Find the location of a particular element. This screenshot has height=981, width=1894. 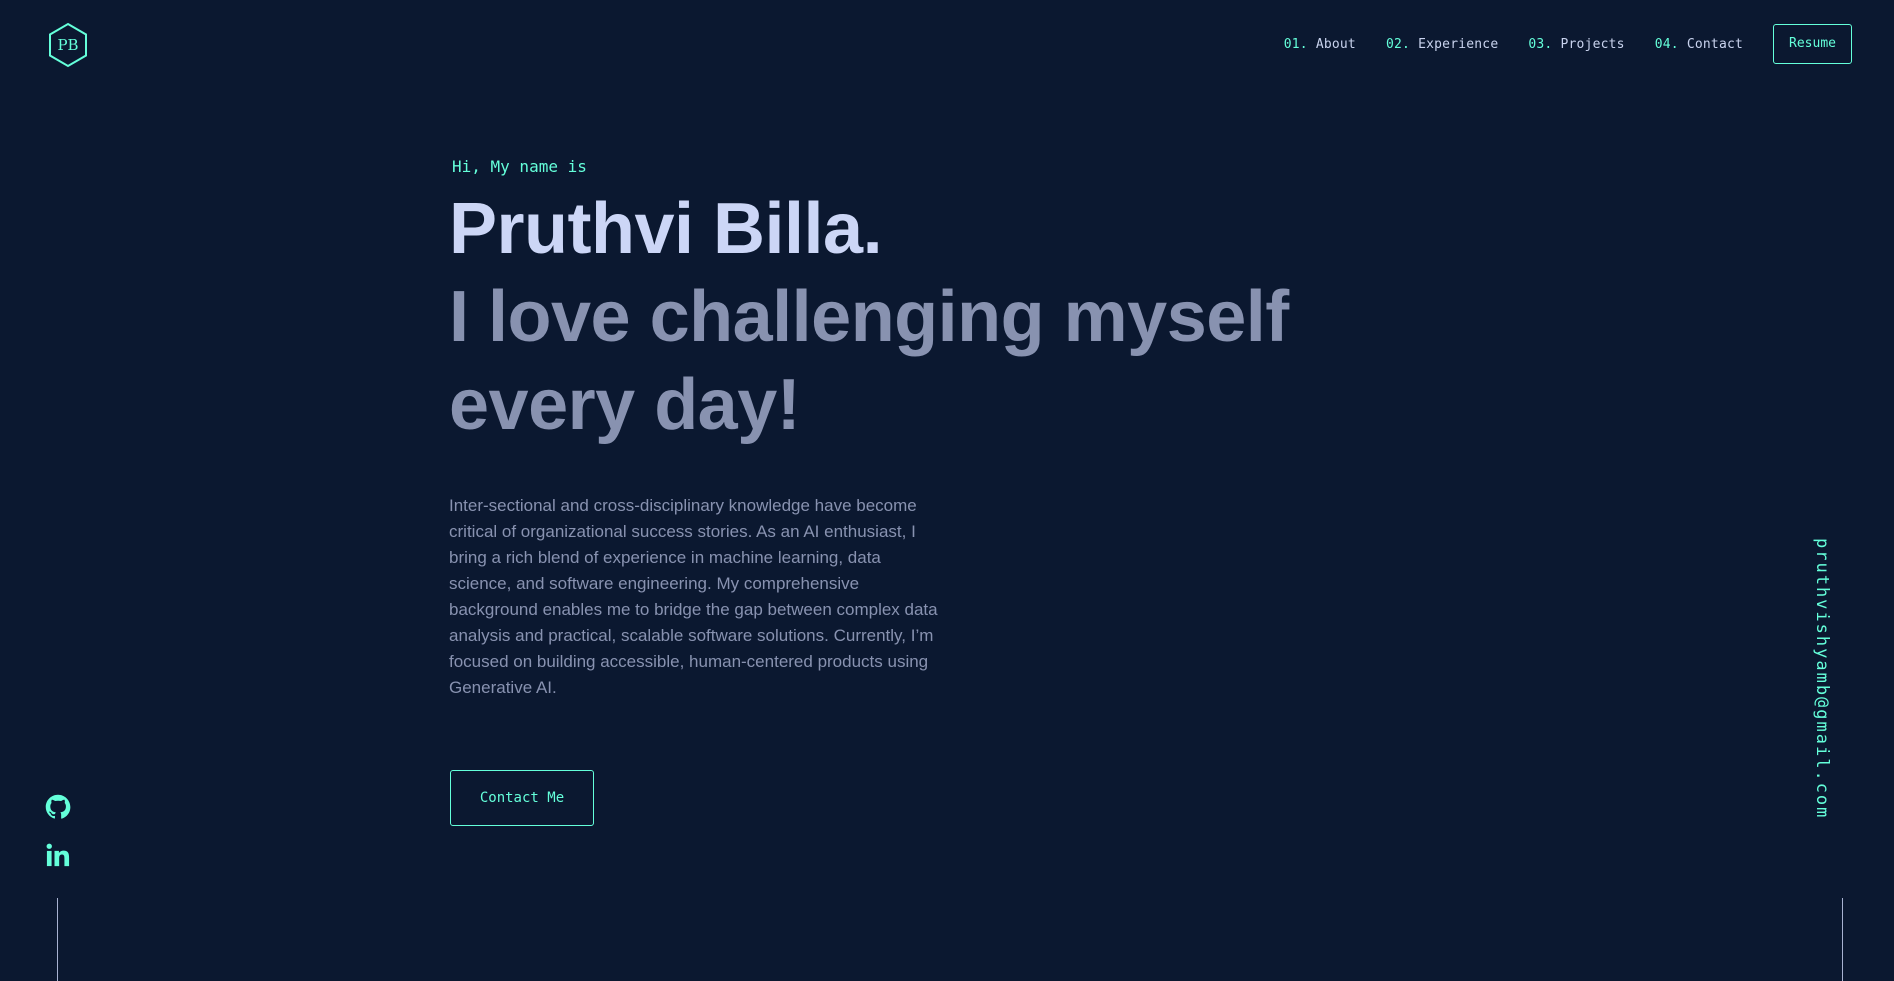

nav-number: 04. is located at coordinates (1666, 44).